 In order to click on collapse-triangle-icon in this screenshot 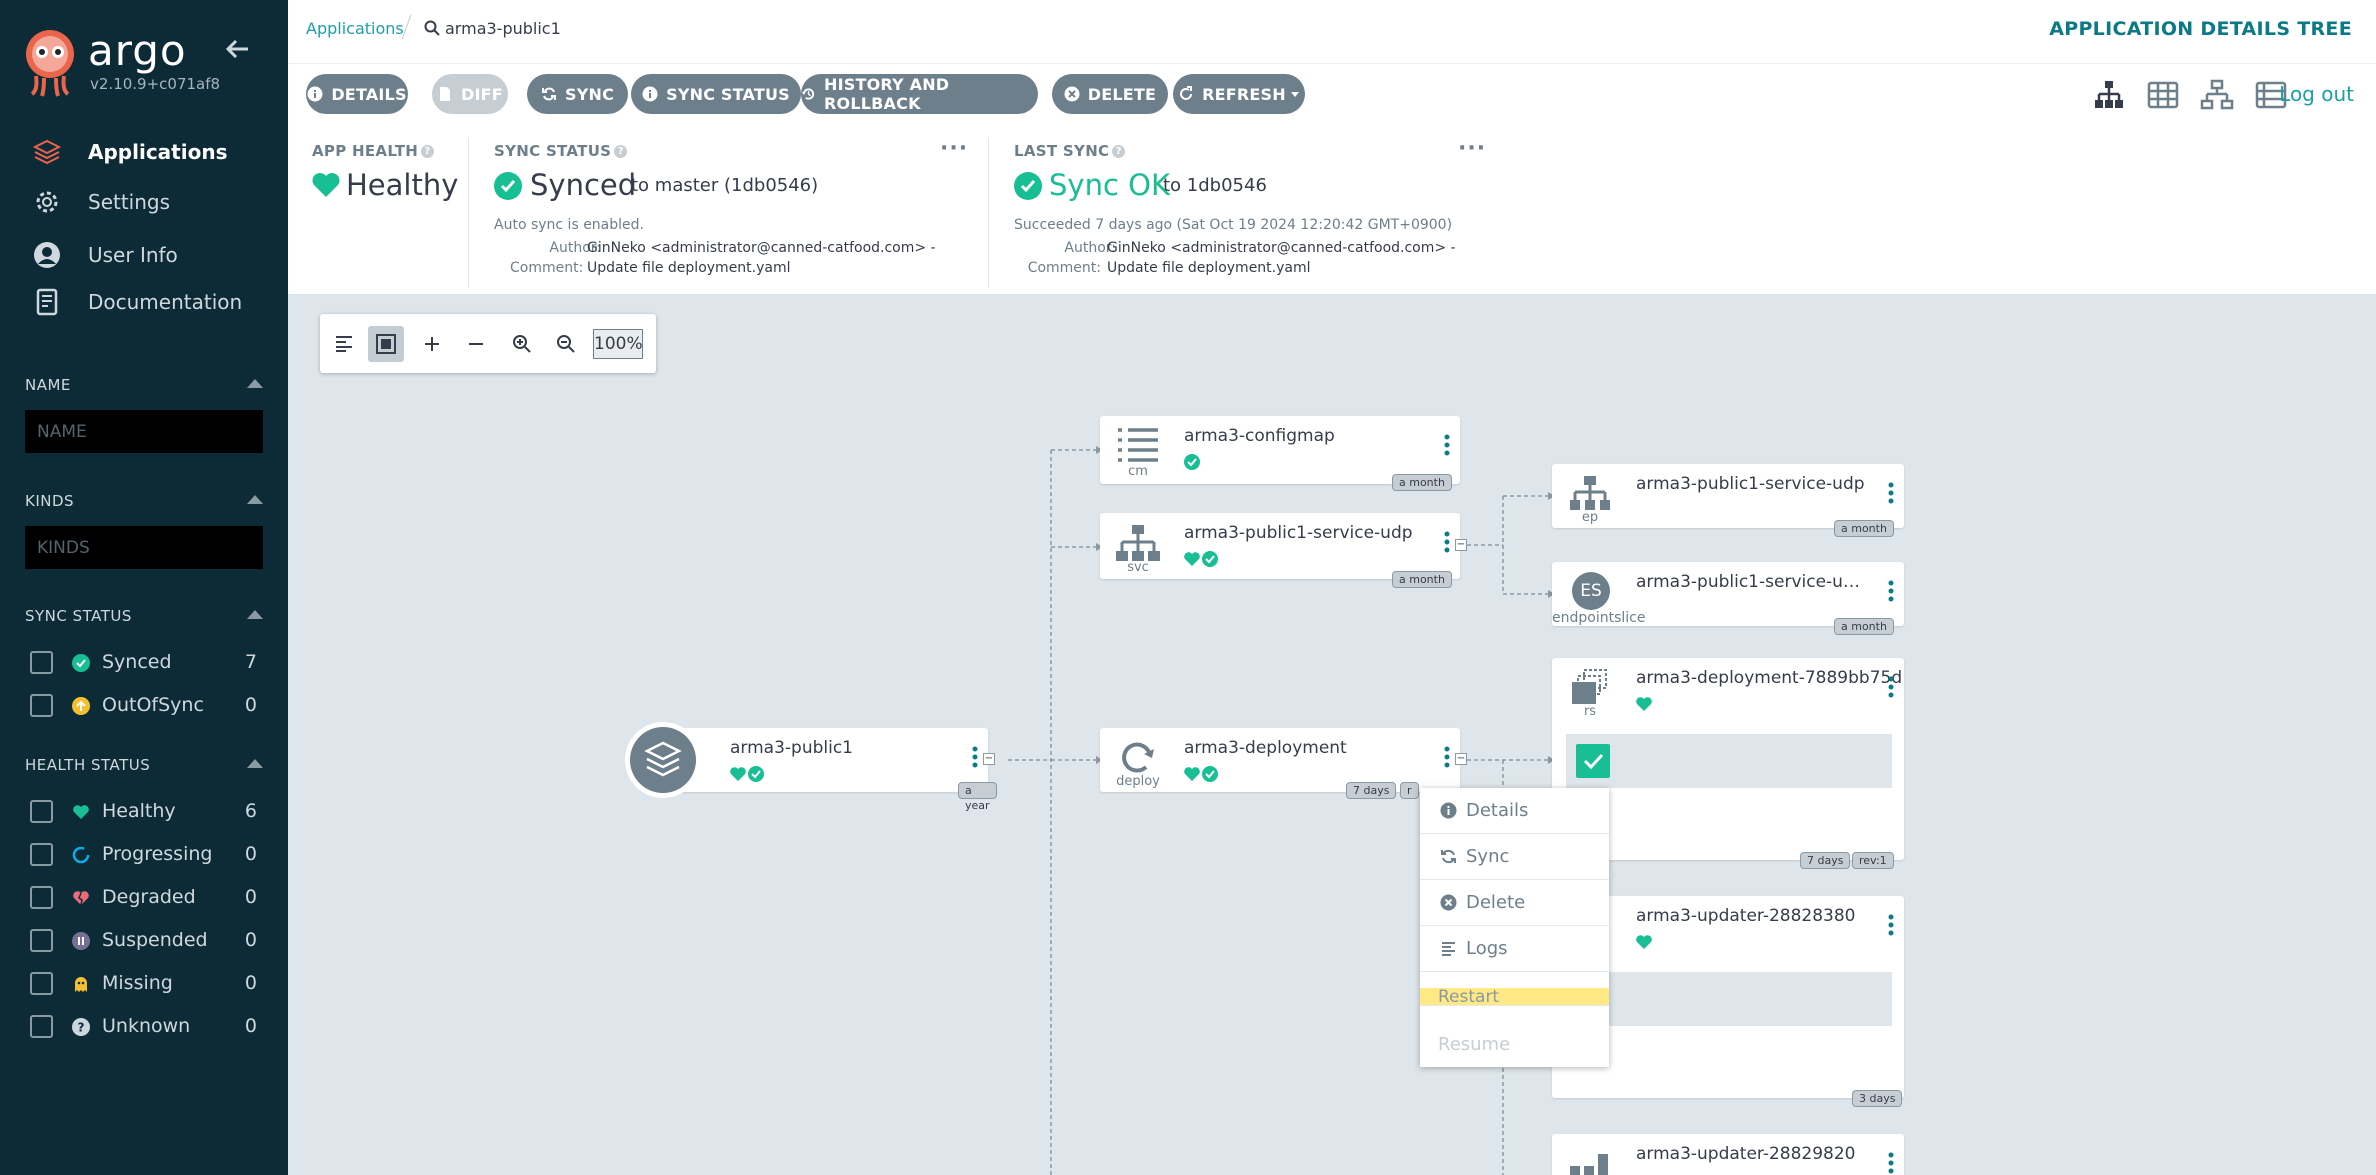, I will do `click(255, 383)`.